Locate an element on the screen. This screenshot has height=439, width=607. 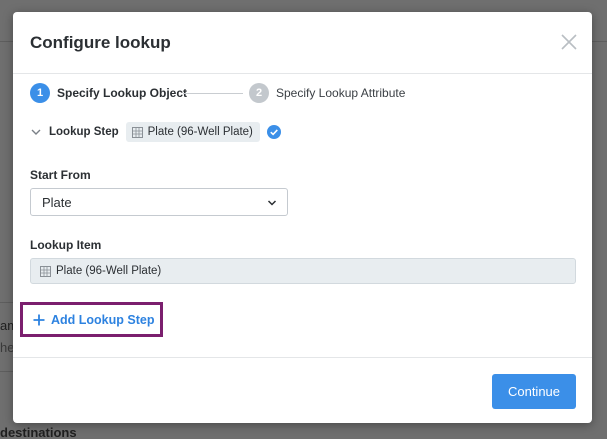
lookup-step-label: Lookup Step is located at coordinates (84, 132).